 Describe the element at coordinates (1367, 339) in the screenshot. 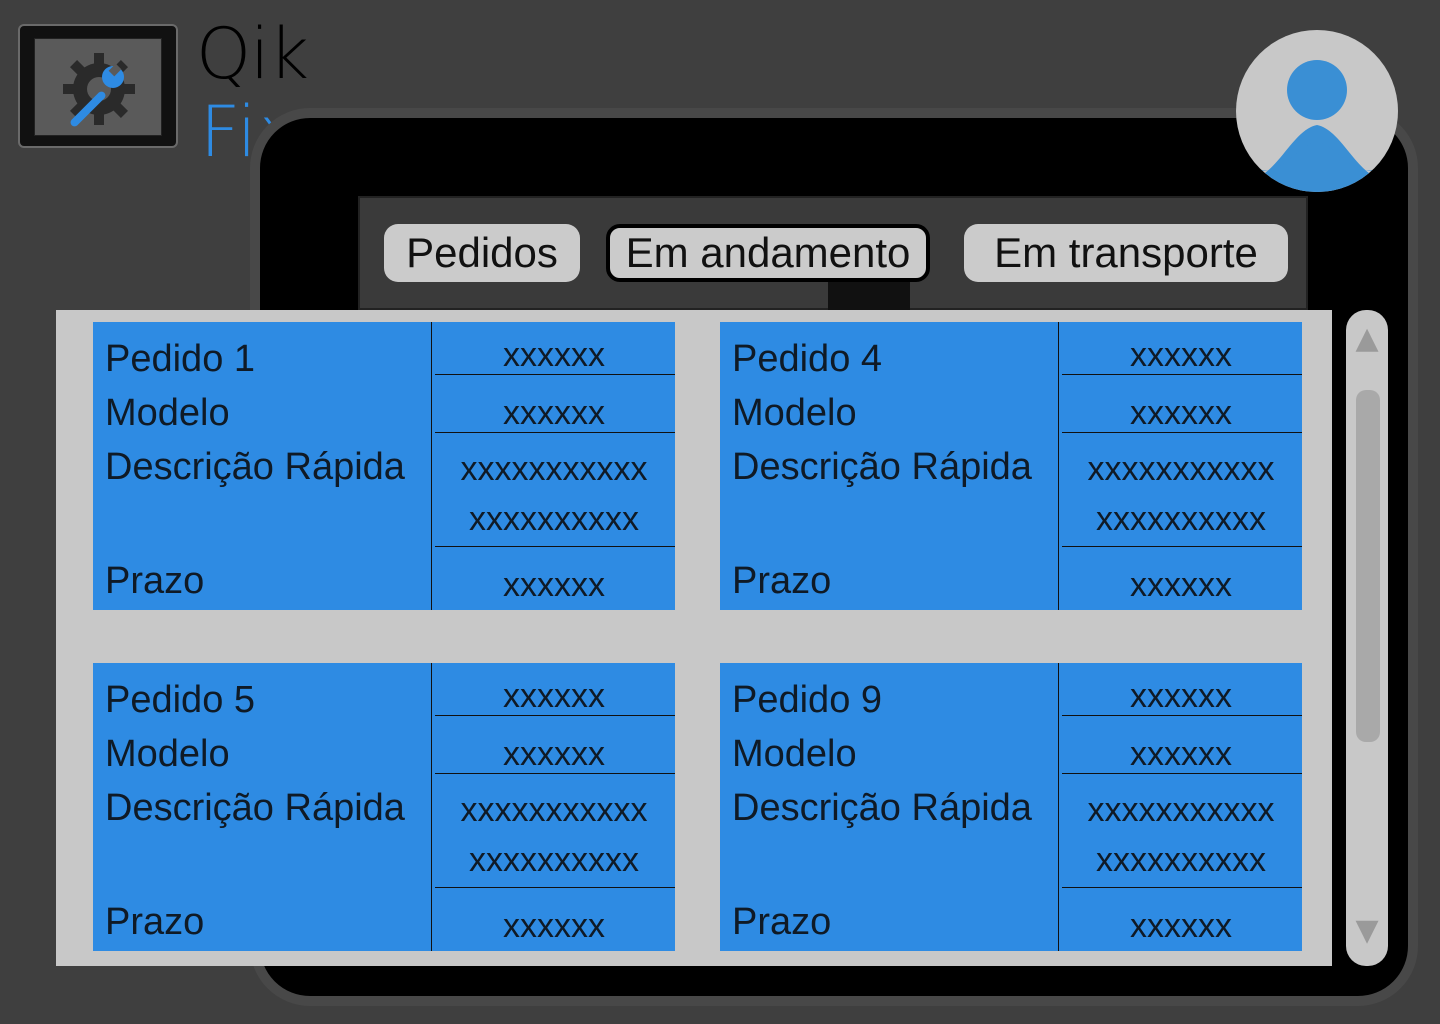

I see `arrow-up-icon: ▲` at that location.